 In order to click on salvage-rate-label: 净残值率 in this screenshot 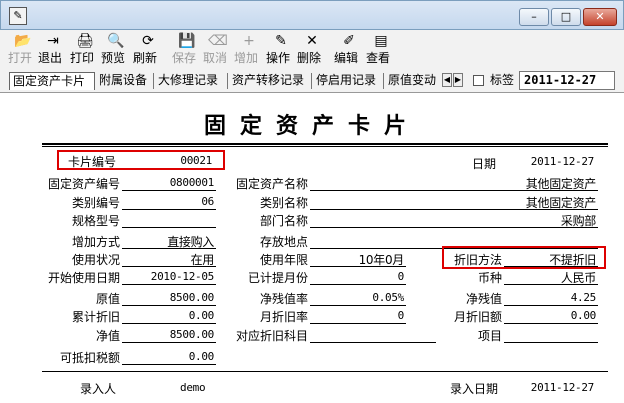, I will do `click(283, 299)`.